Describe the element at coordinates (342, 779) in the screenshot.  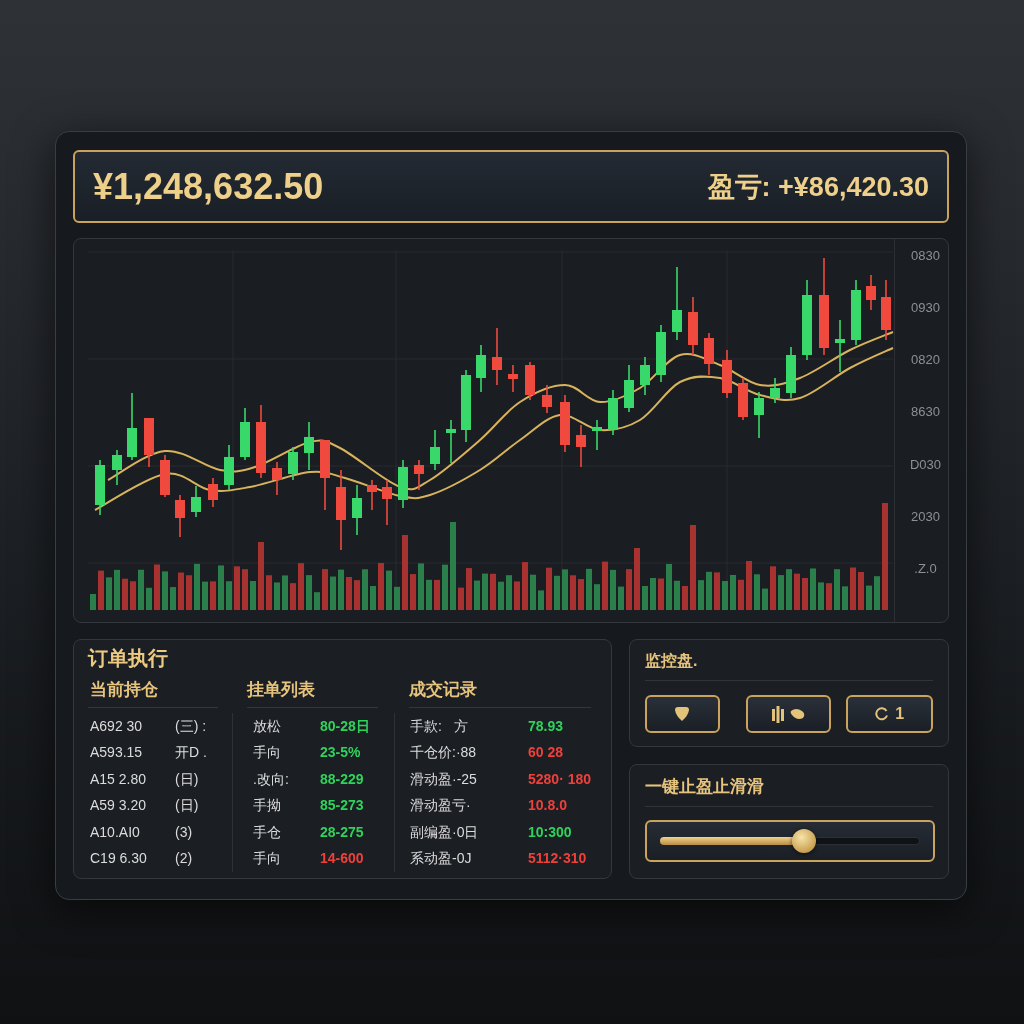
I see `value-cell-text: 88-229` at that location.